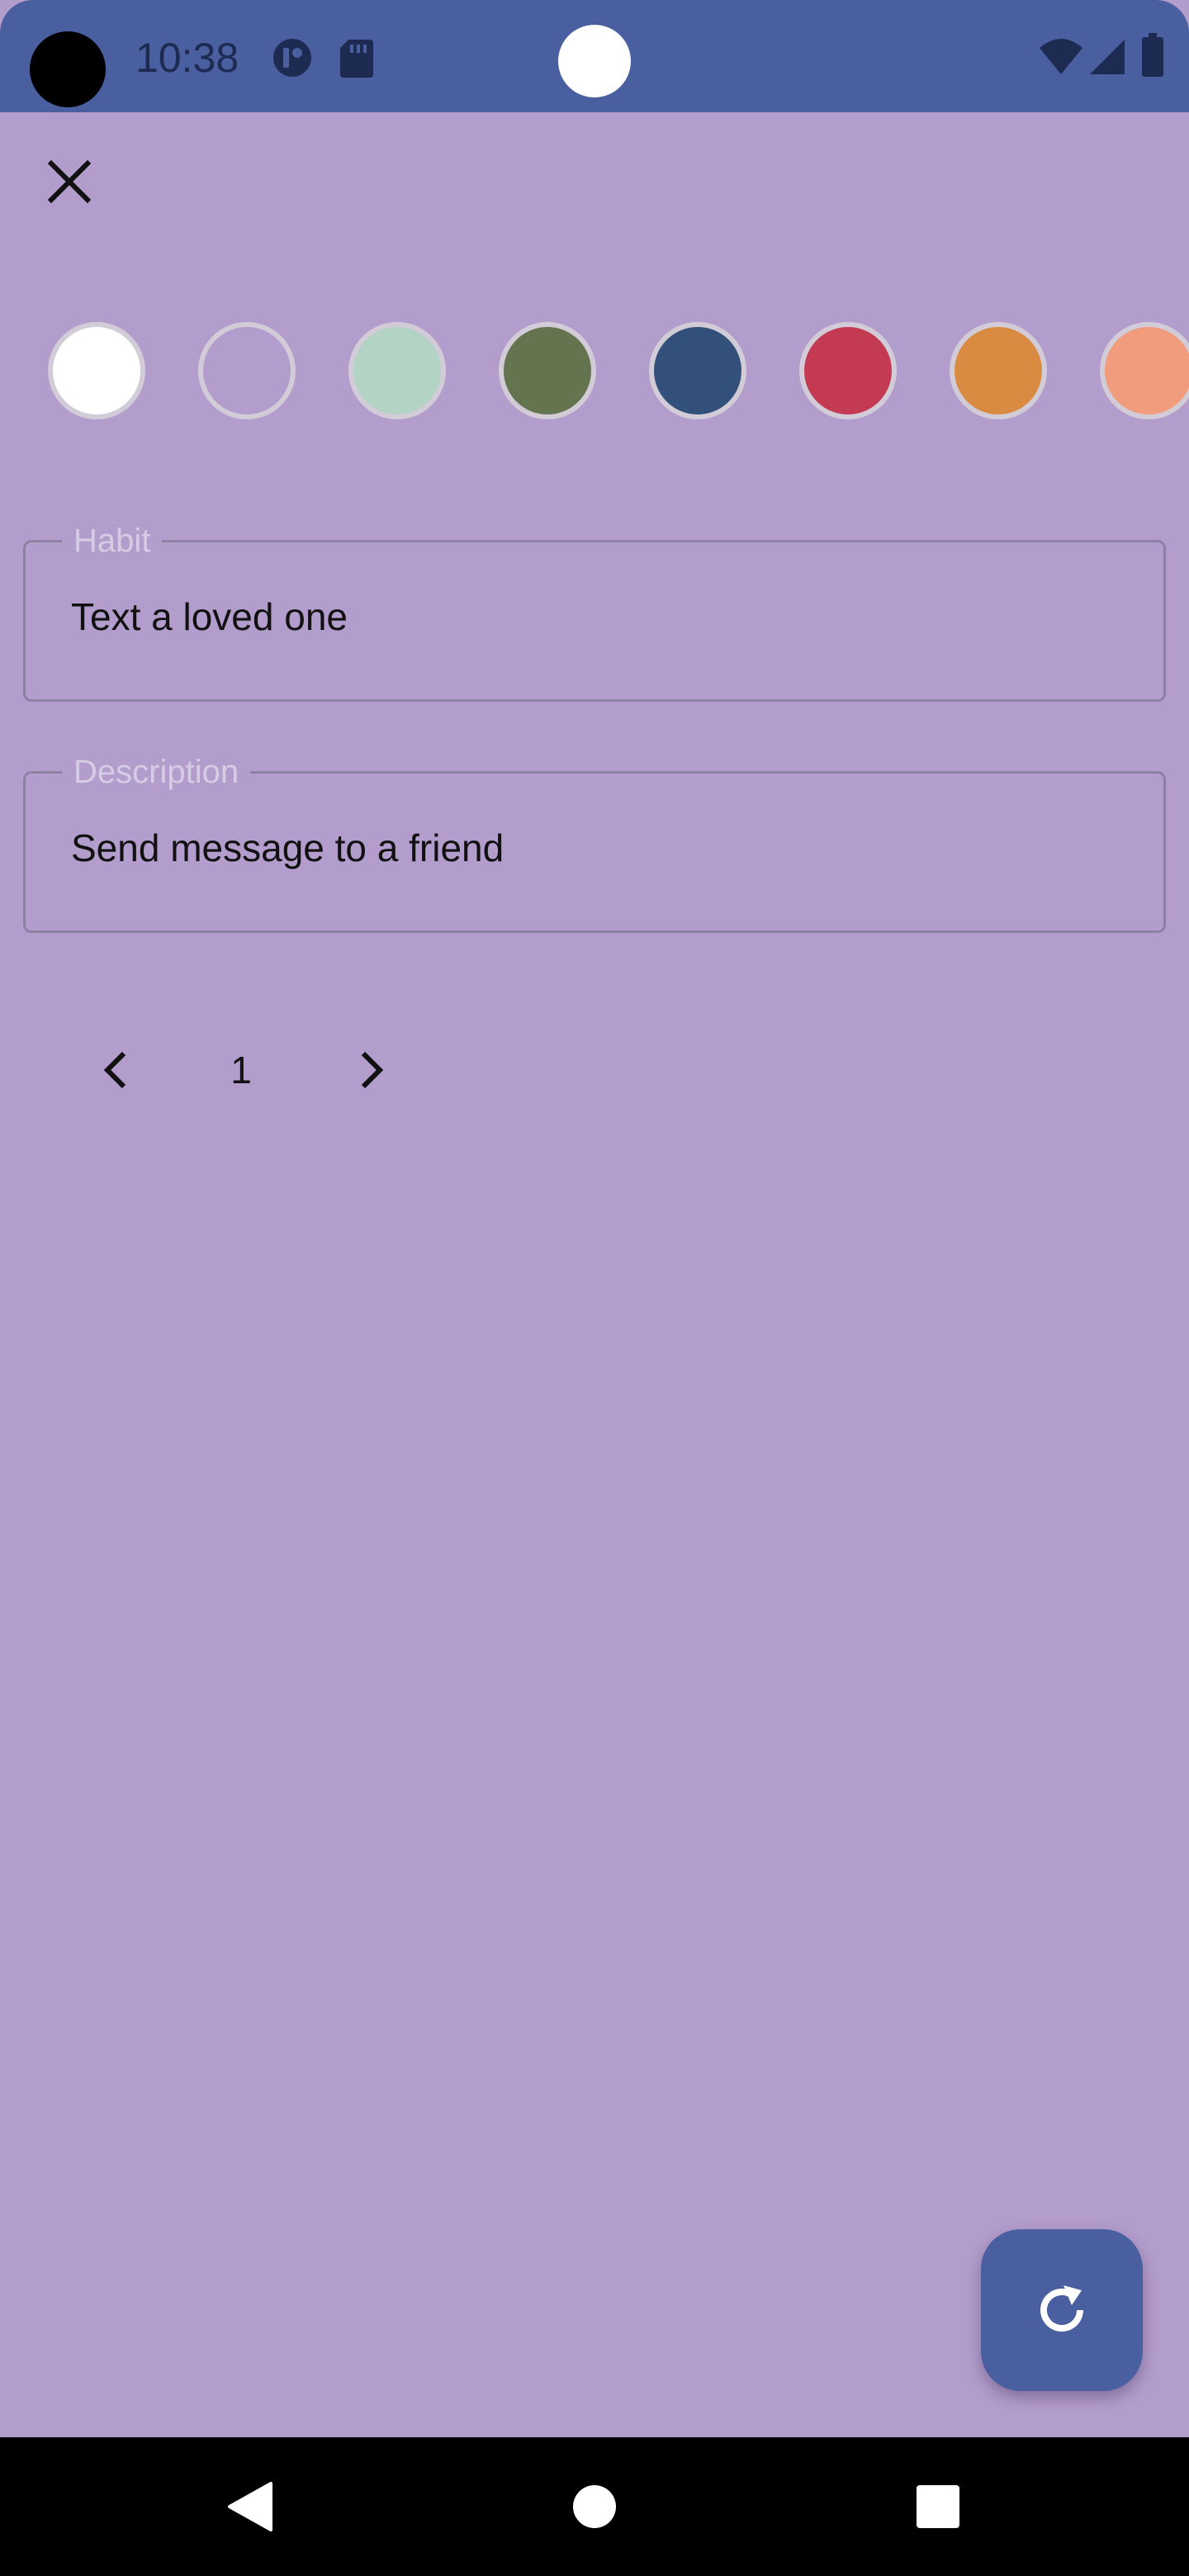 This screenshot has height=2576, width=1189. What do you see at coordinates (1107, 59) in the screenshot?
I see `signal-icon` at bounding box center [1107, 59].